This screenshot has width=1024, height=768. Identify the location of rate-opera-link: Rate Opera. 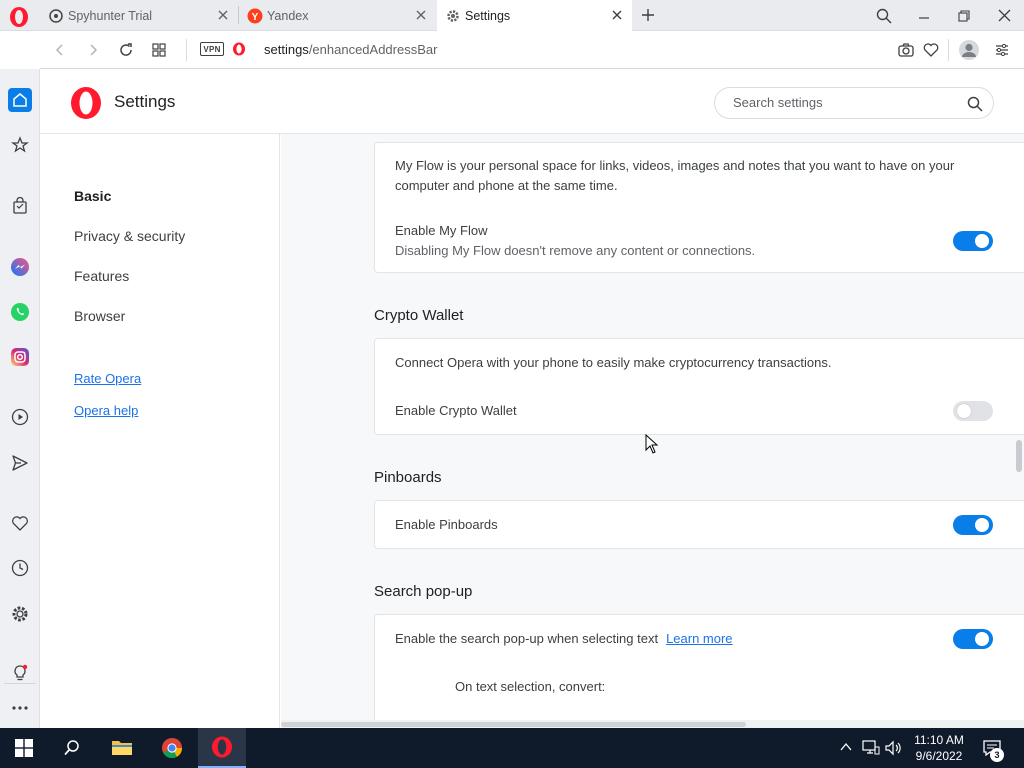
(107, 378).